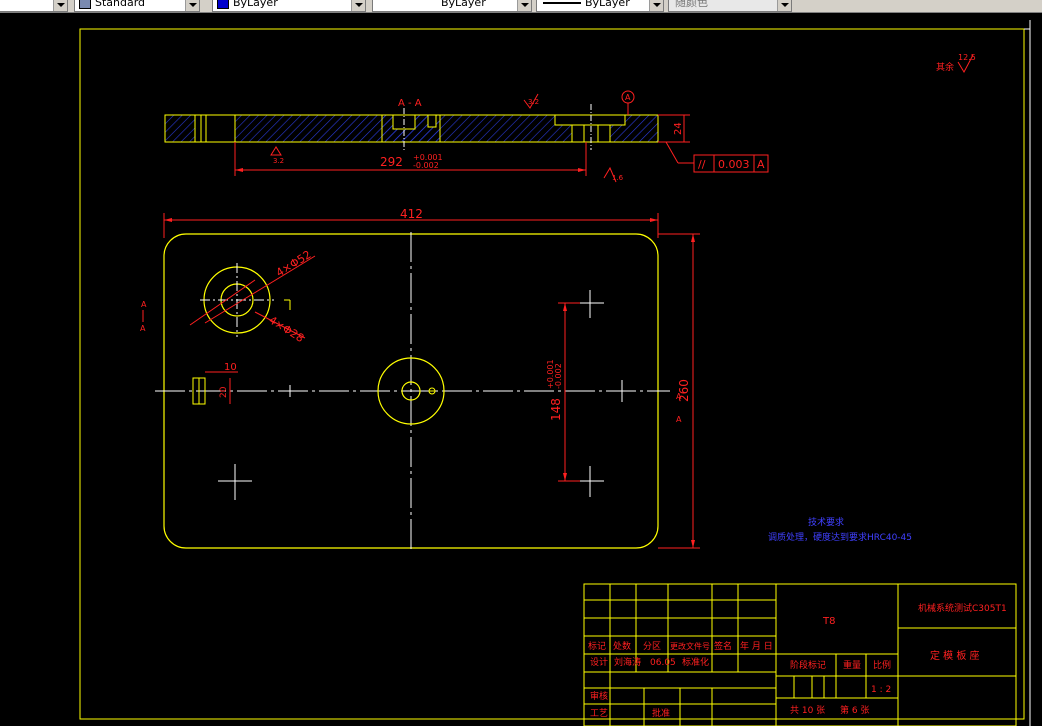 The width and height of the screenshot is (1042, 726). I want to click on section-label: A - A, so click(410, 103).